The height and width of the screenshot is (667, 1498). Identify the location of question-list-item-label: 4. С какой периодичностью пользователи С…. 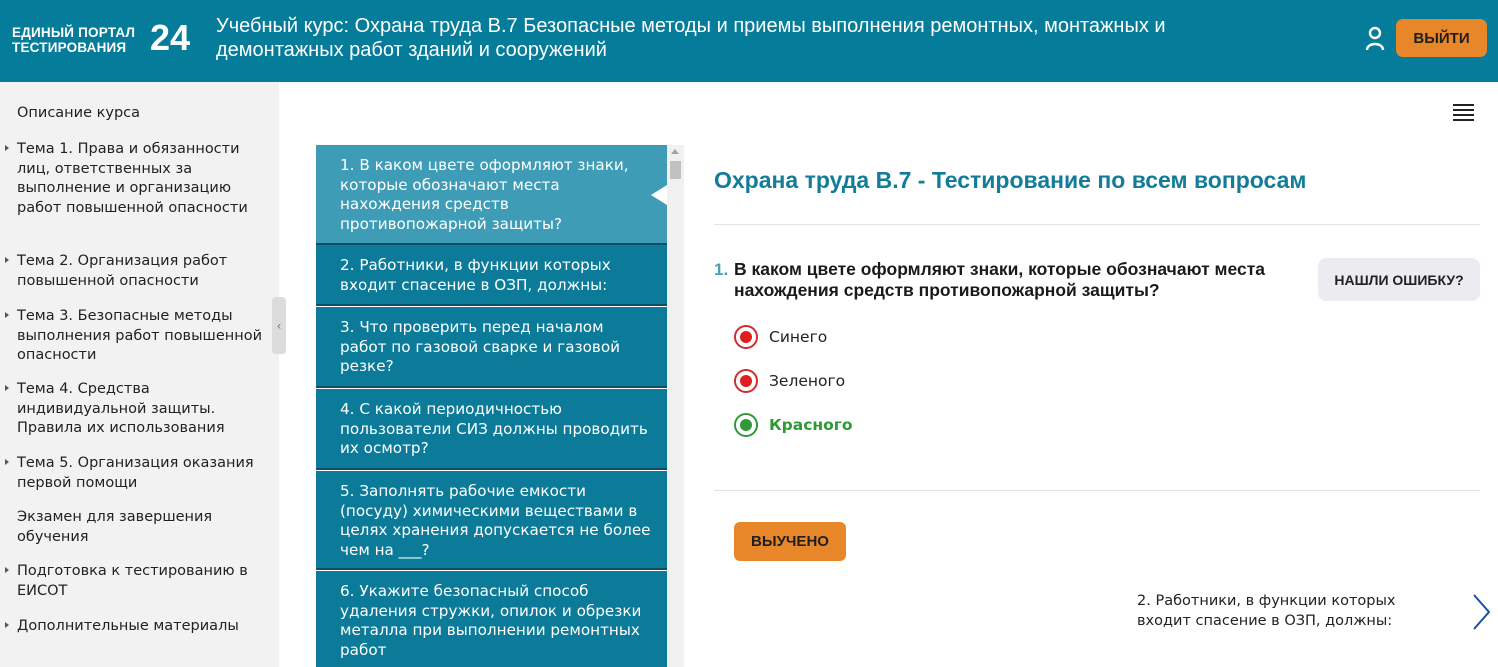
(494, 428).